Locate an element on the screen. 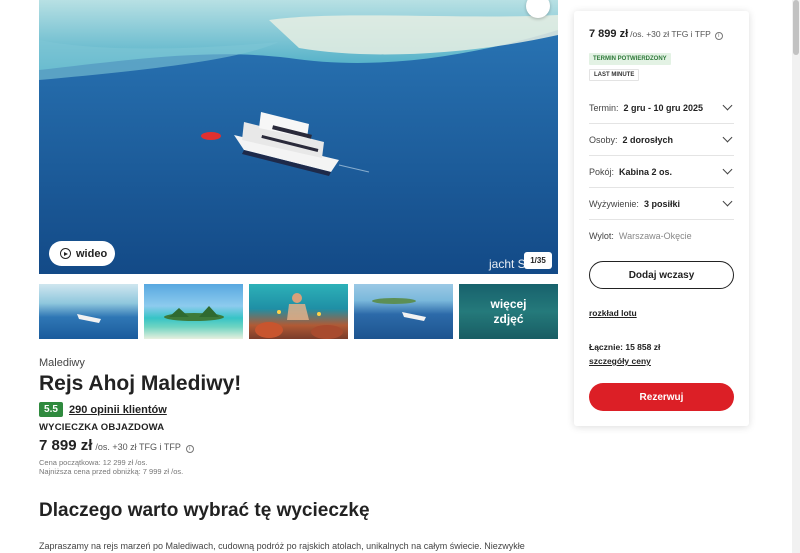 This screenshot has height=553, width=800. field-value: 2 gru - 10 gru 2025 is located at coordinates (663, 107).